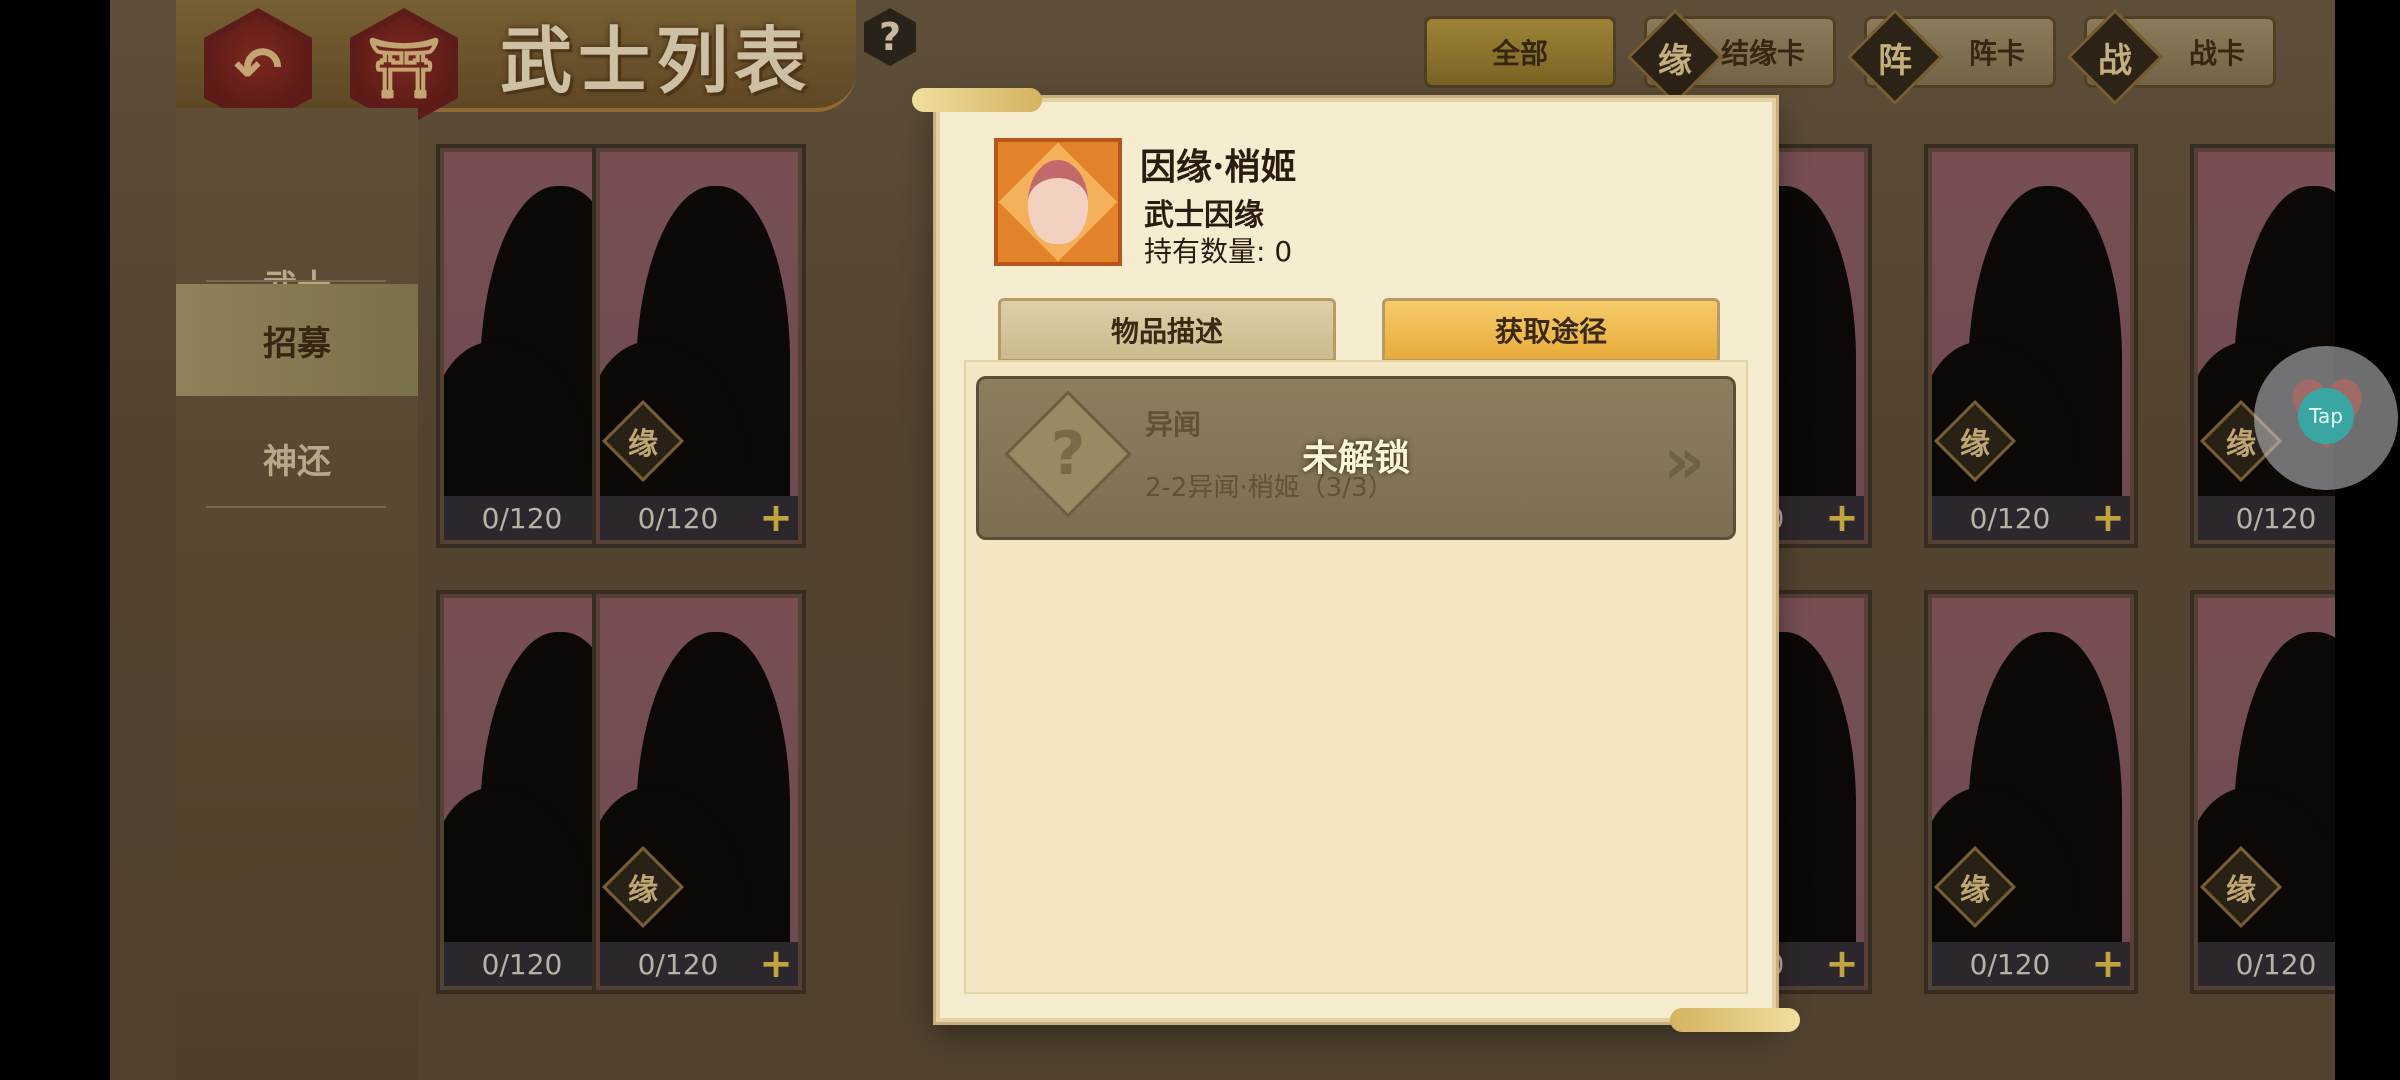 The image size is (2400, 1080). What do you see at coordinates (1951, 57) in the screenshot?
I see `filter-tab-formation-card: 阵 阵卡` at bounding box center [1951, 57].